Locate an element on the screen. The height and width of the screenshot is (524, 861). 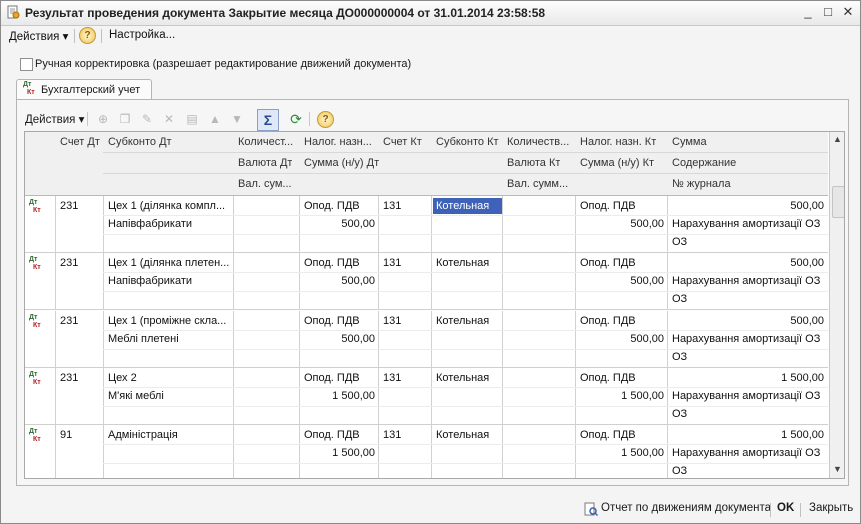
delete-icon: ✕ is located at coordinates (169, 119).